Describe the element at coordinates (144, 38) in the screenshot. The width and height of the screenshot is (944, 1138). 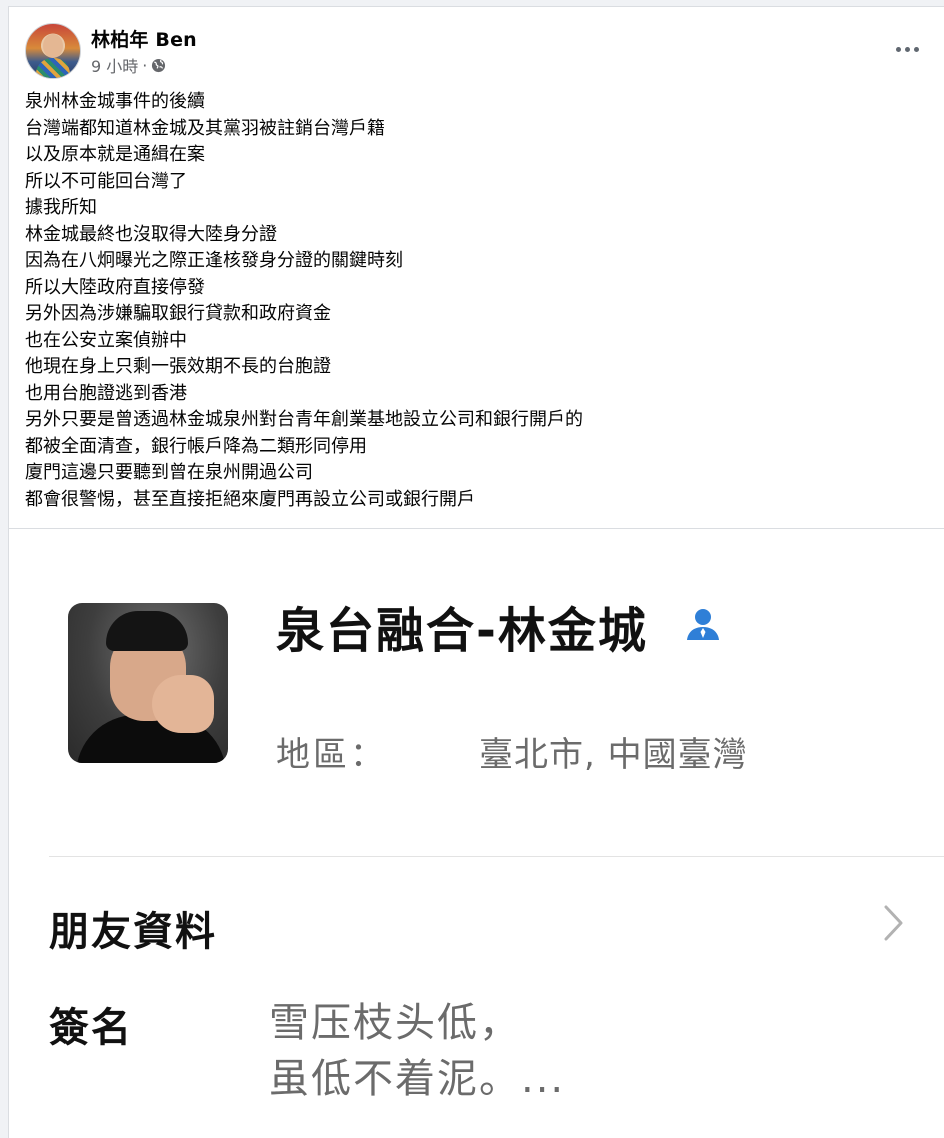
I see `author-name: 林柏年 Ben` at that location.